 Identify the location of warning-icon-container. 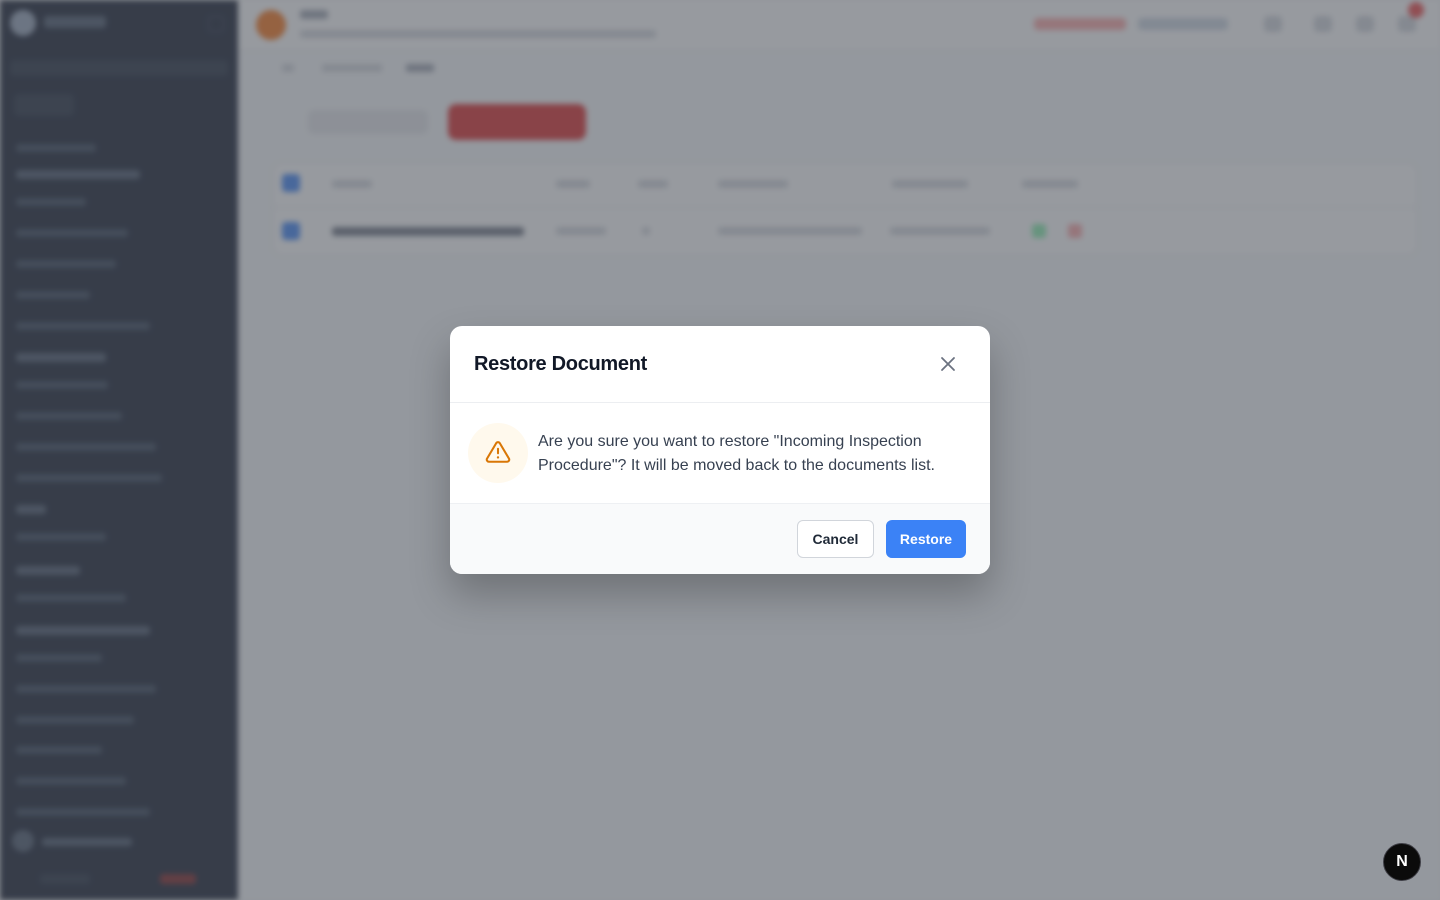
(498, 453).